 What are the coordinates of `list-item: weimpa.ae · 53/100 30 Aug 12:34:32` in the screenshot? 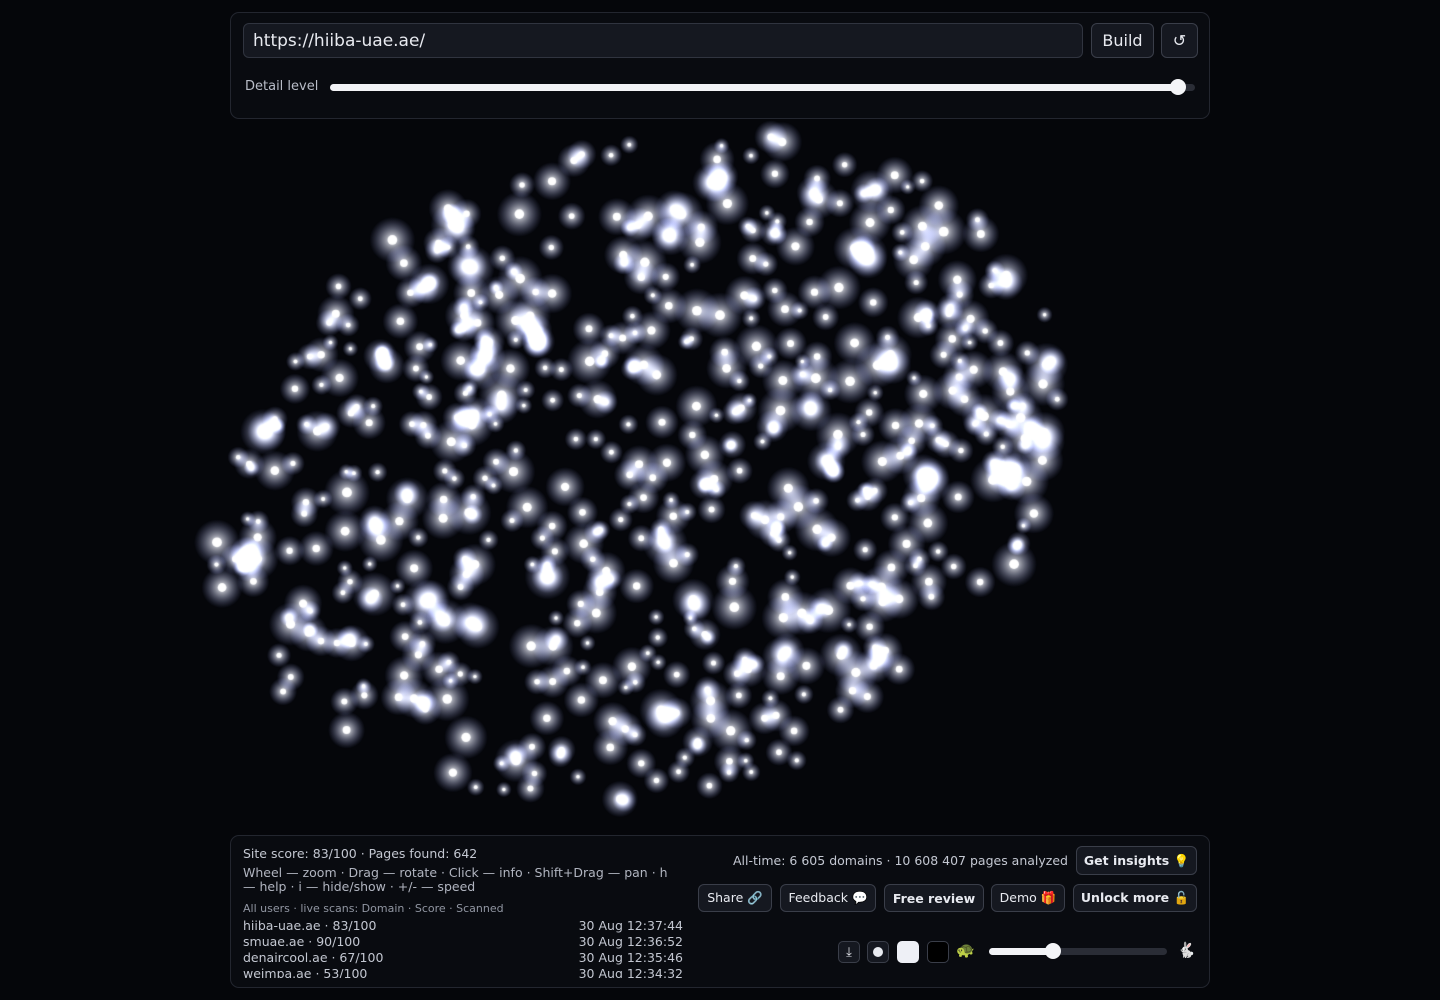 It's located at (463, 972).